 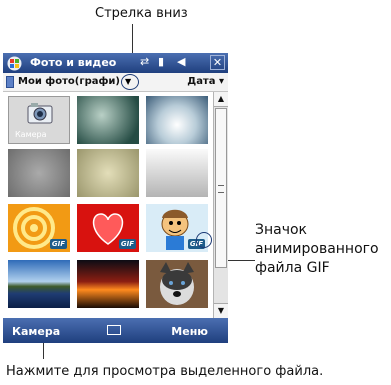 I want to click on softkey-bar: Камера Меню, so click(x=115, y=330).